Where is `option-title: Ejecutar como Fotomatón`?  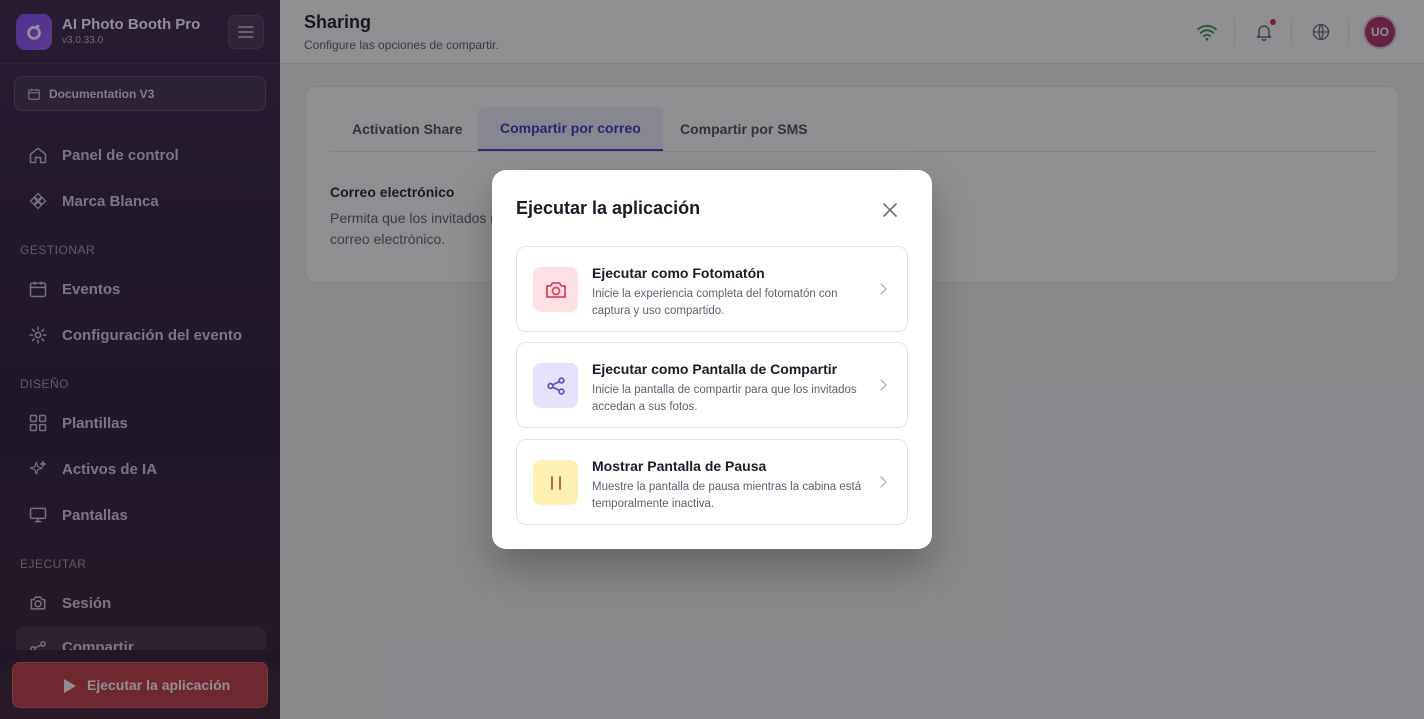 option-title: Ejecutar como Fotomatón is located at coordinates (678, 273).